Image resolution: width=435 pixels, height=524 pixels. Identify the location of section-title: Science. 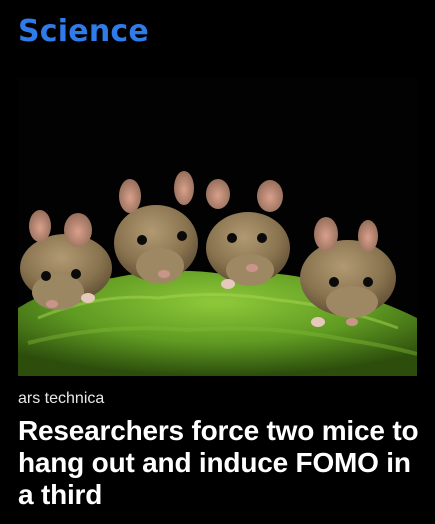
(83, 31).